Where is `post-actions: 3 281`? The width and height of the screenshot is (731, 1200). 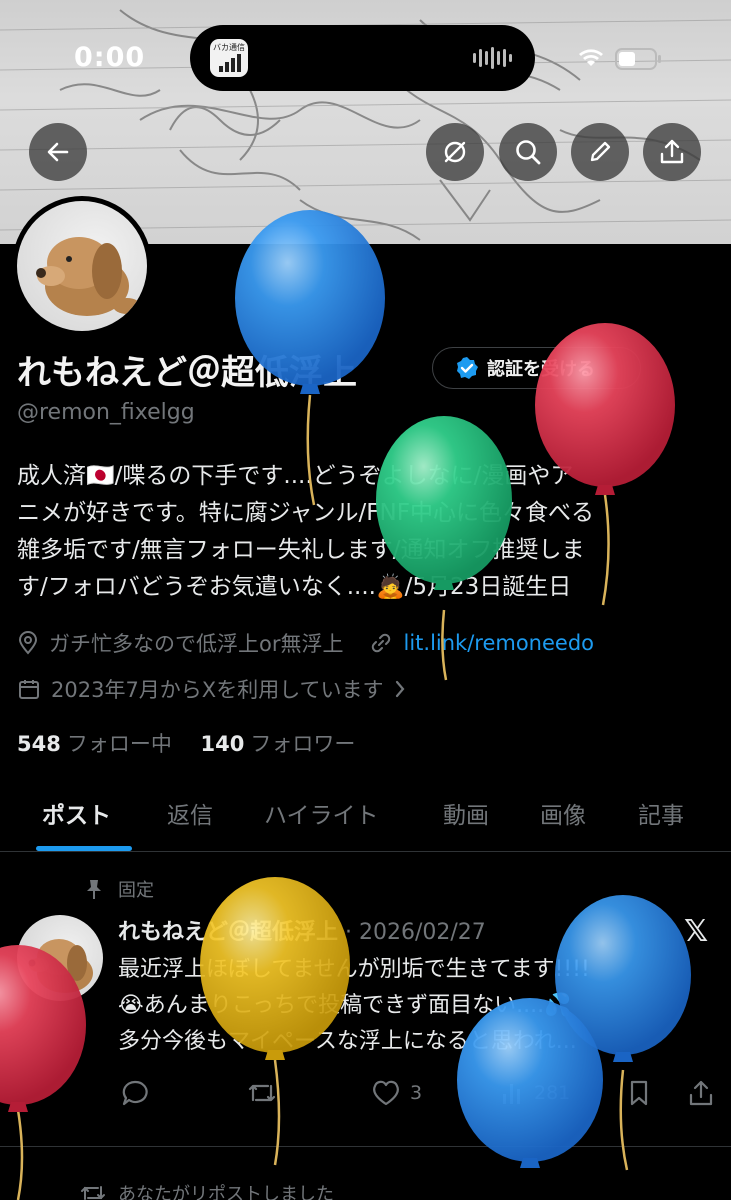 post-actions: 3 281 is located at coordinates (365, 1094).